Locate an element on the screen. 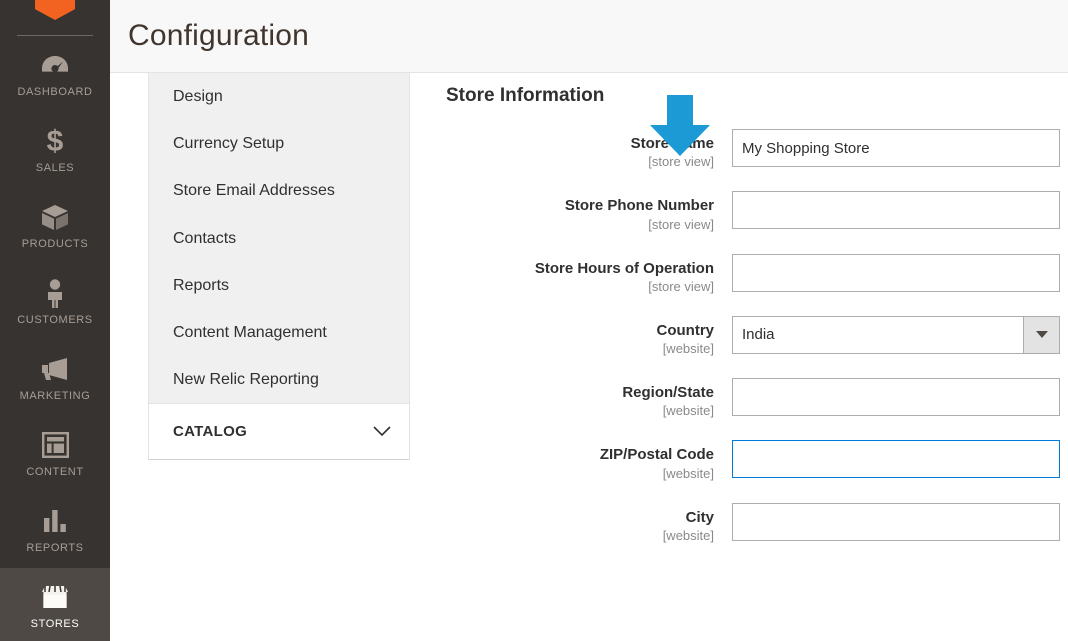 This screenshot has height=641, width=1068. dollar-sign-icon: $ is located at coordinates (55, 141).